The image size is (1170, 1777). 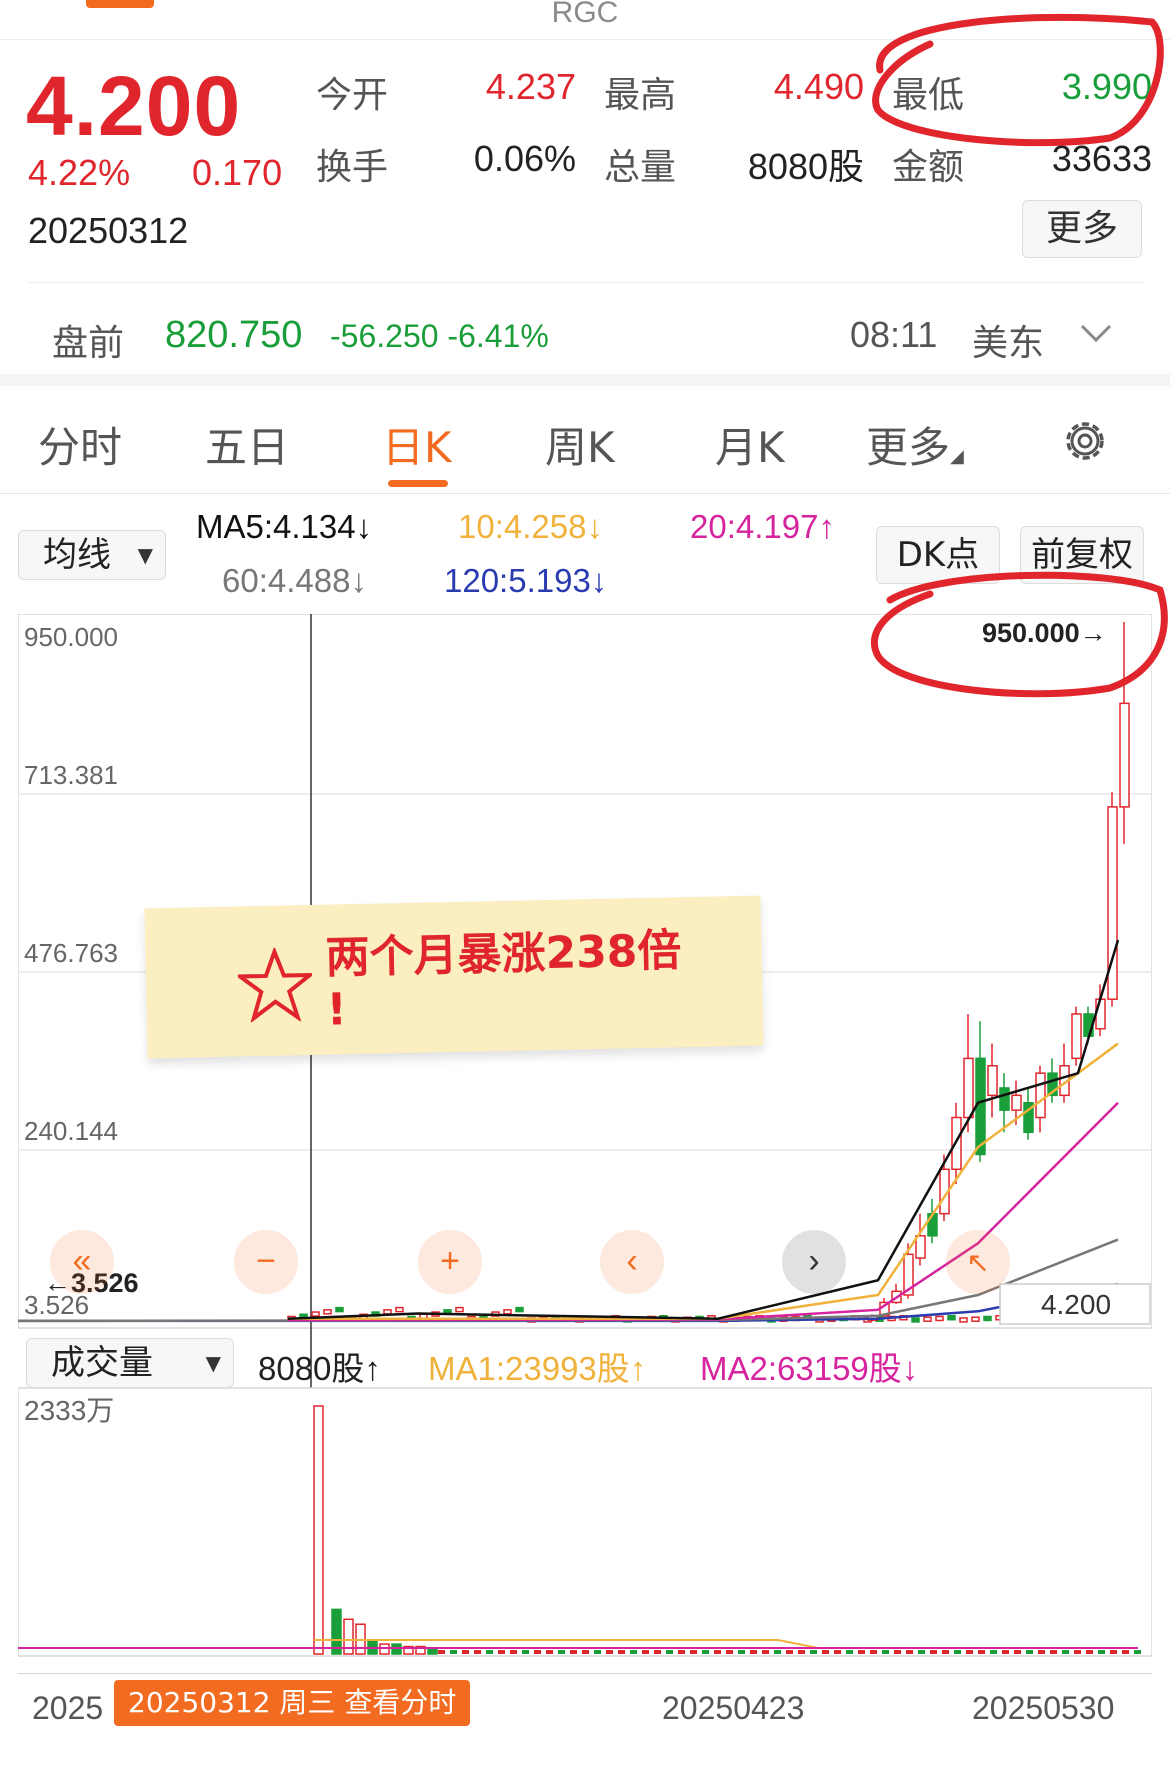 What do you see at coordinates (234, 335) in the screenshot?
I see `premarket-price: 820.750` at bounding box center [234, 335].